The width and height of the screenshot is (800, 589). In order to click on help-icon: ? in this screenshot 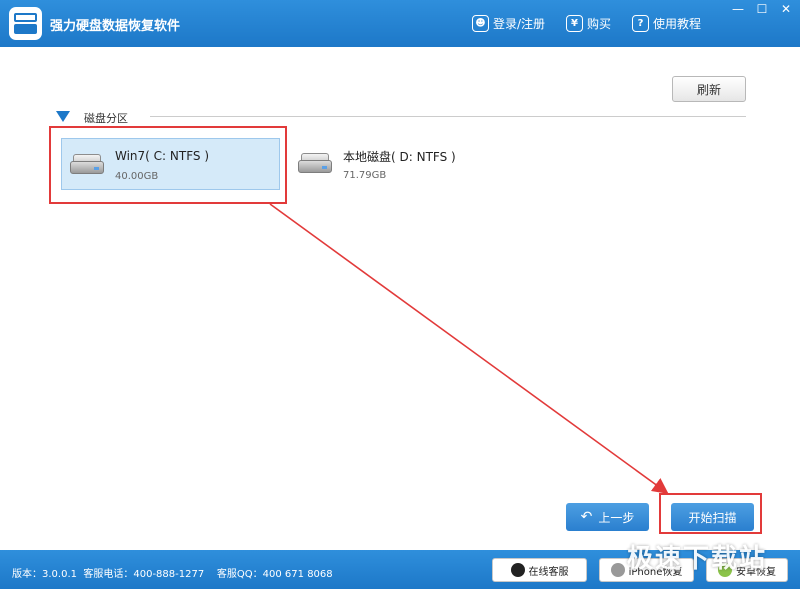, I will do `click(640, 23)`.